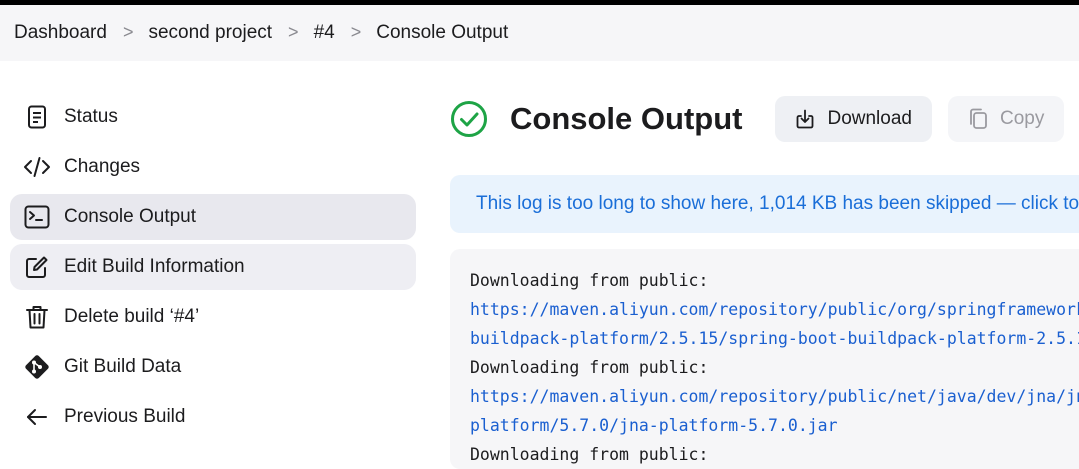  I want to click on success-check-icon, so click(469, 119).